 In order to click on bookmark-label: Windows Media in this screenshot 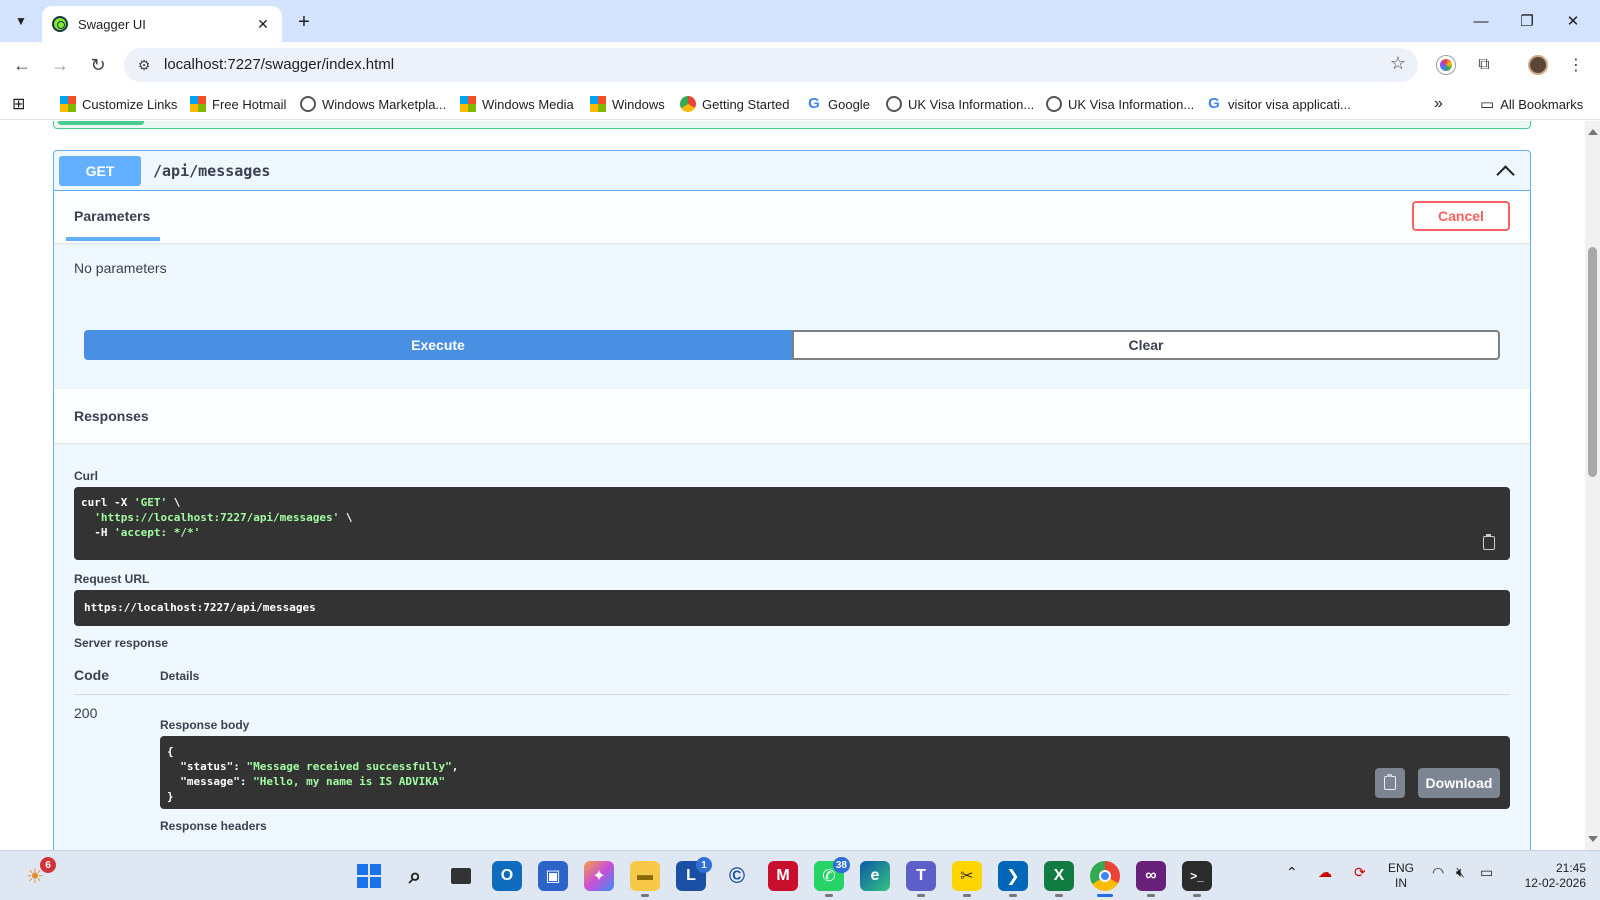, I will do `click(528, 104)`.